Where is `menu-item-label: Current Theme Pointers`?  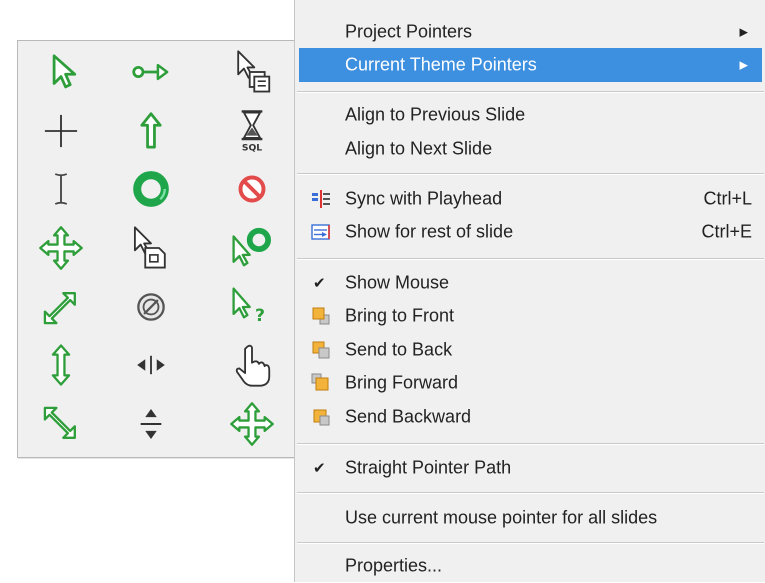 menu-item-label: Current Theme Pointers is located at coordinates (441, 64).